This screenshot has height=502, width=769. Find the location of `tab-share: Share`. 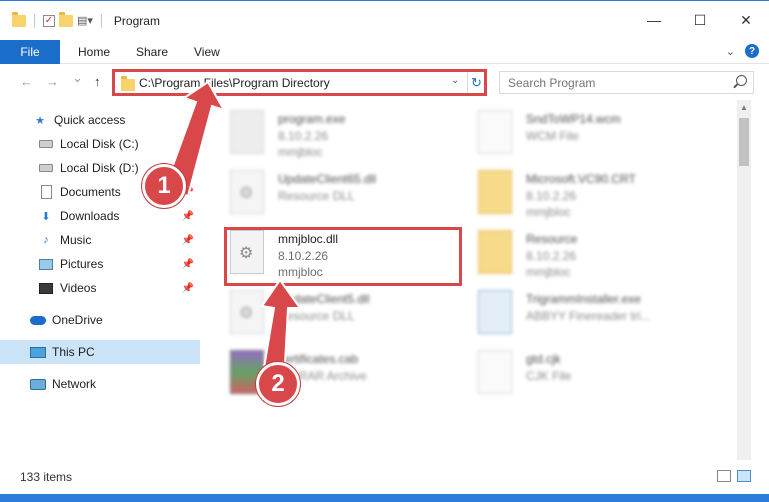

tab-share: Share is located at coordinates (152, 52).